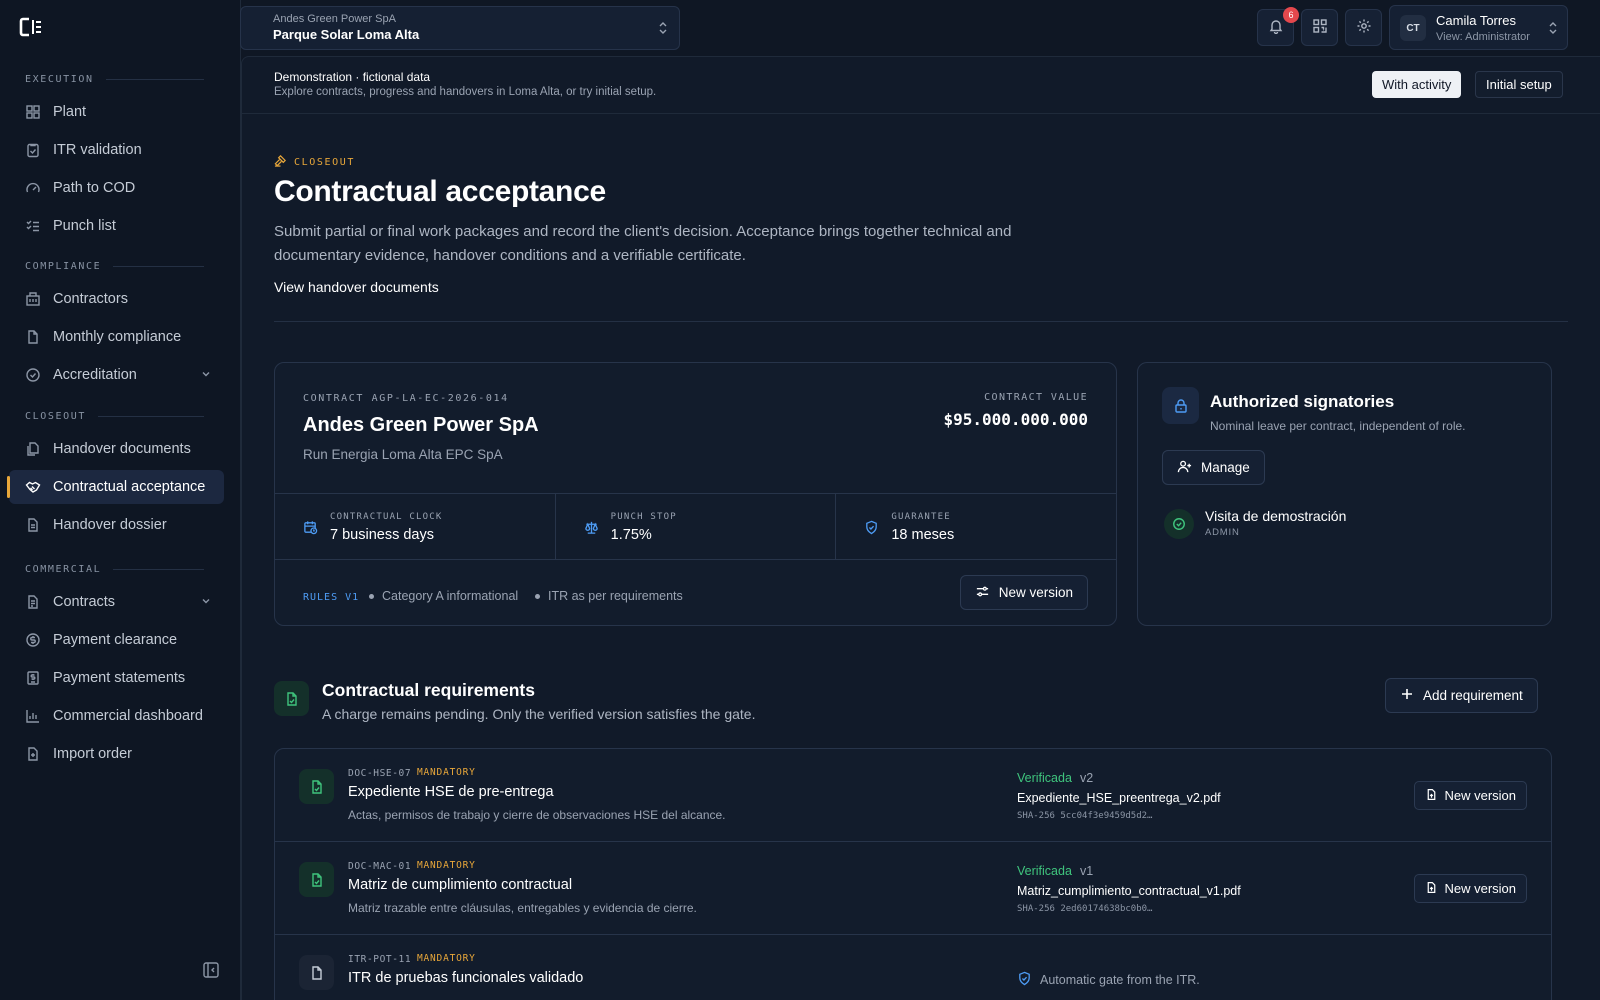 This screenshot has width=1600, height=1000. I want to click on bar-chart-icon, so click(33, 716).